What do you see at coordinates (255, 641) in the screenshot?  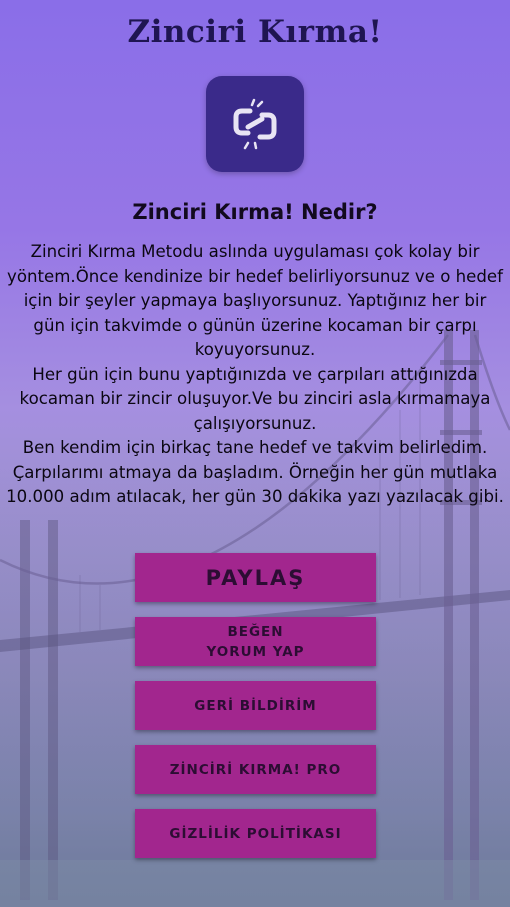 I see `like-comment-button: BEĞEN YORUM YAP` at bounding box center [255, 641].